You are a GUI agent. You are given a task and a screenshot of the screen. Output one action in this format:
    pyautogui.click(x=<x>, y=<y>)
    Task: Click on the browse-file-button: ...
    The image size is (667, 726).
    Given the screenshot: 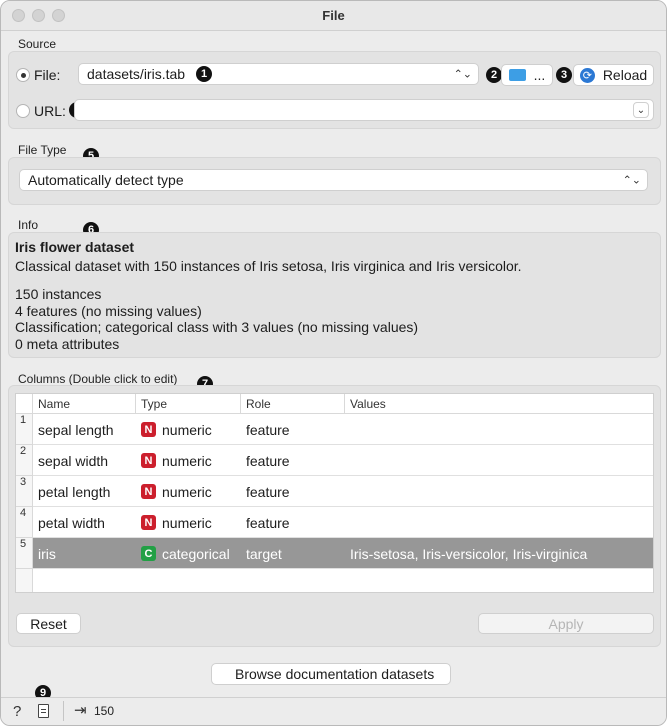 What is the action you would take?
    pyautogui.click(x=527, y=75)
    